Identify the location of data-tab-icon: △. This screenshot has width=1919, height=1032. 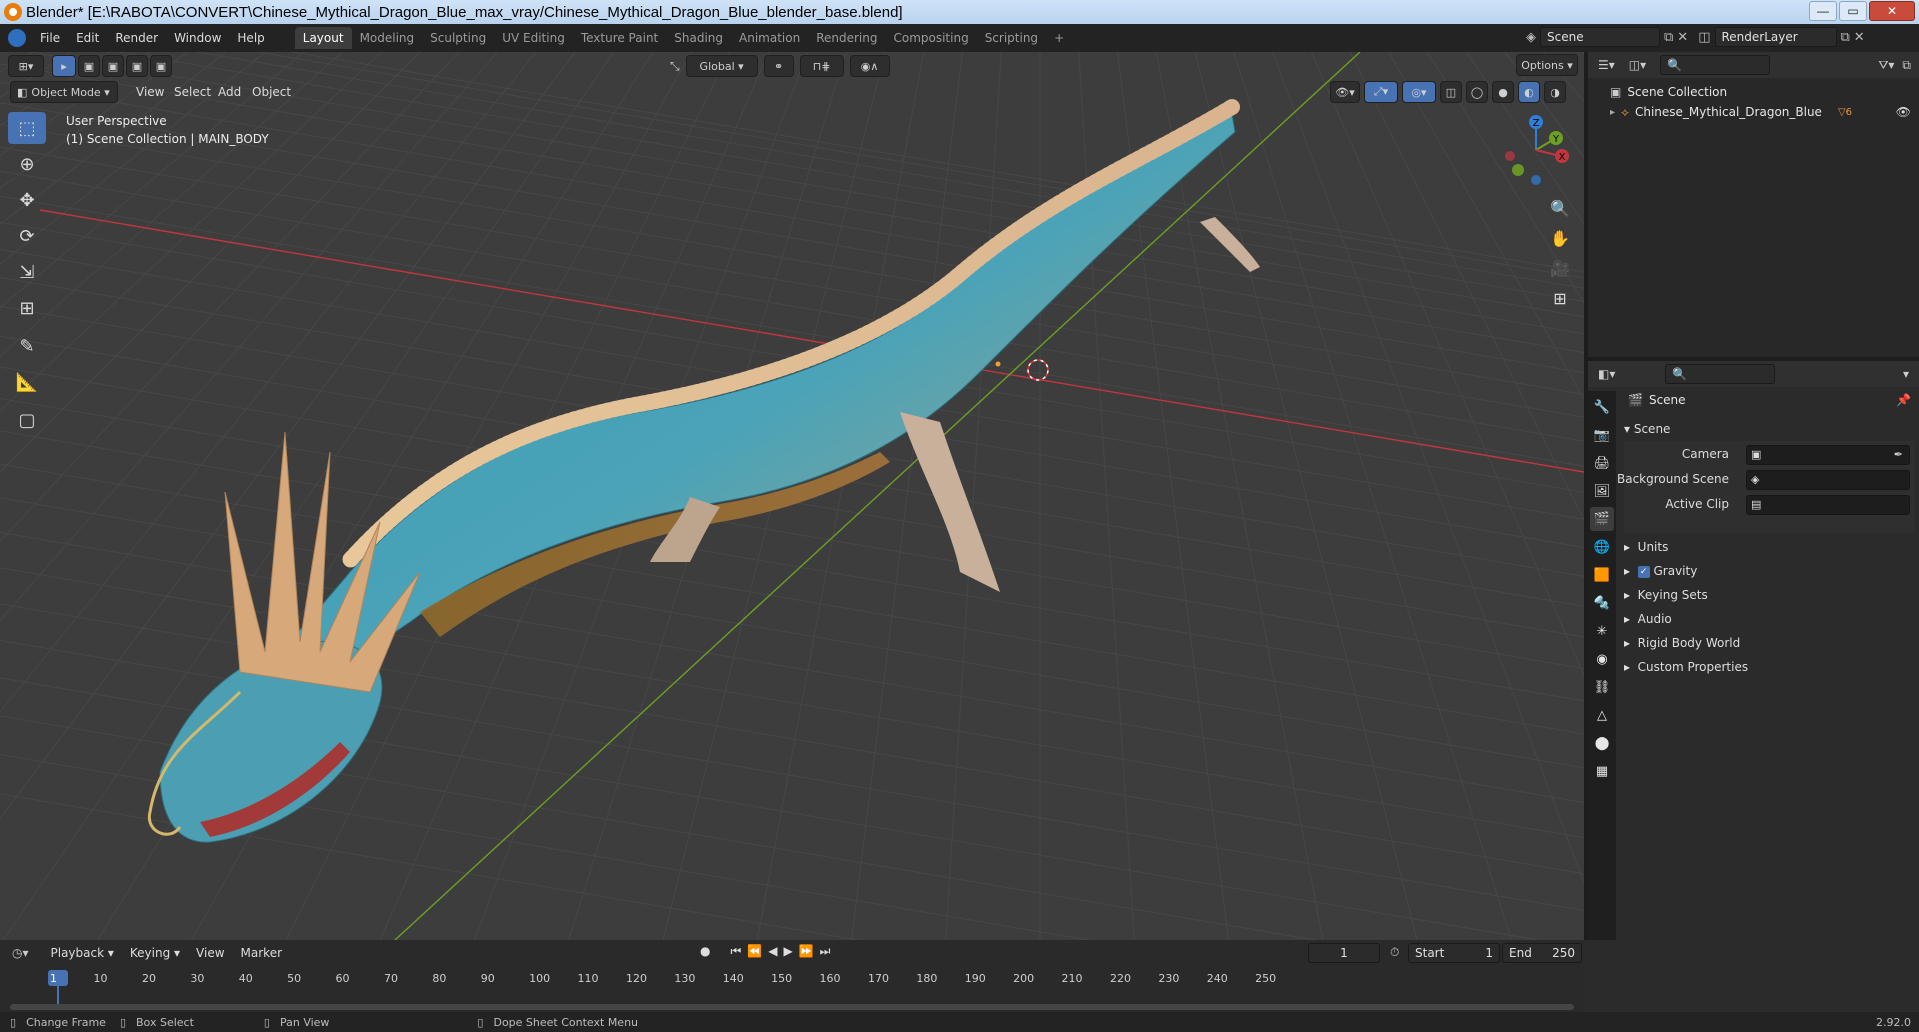
(1602, 715).